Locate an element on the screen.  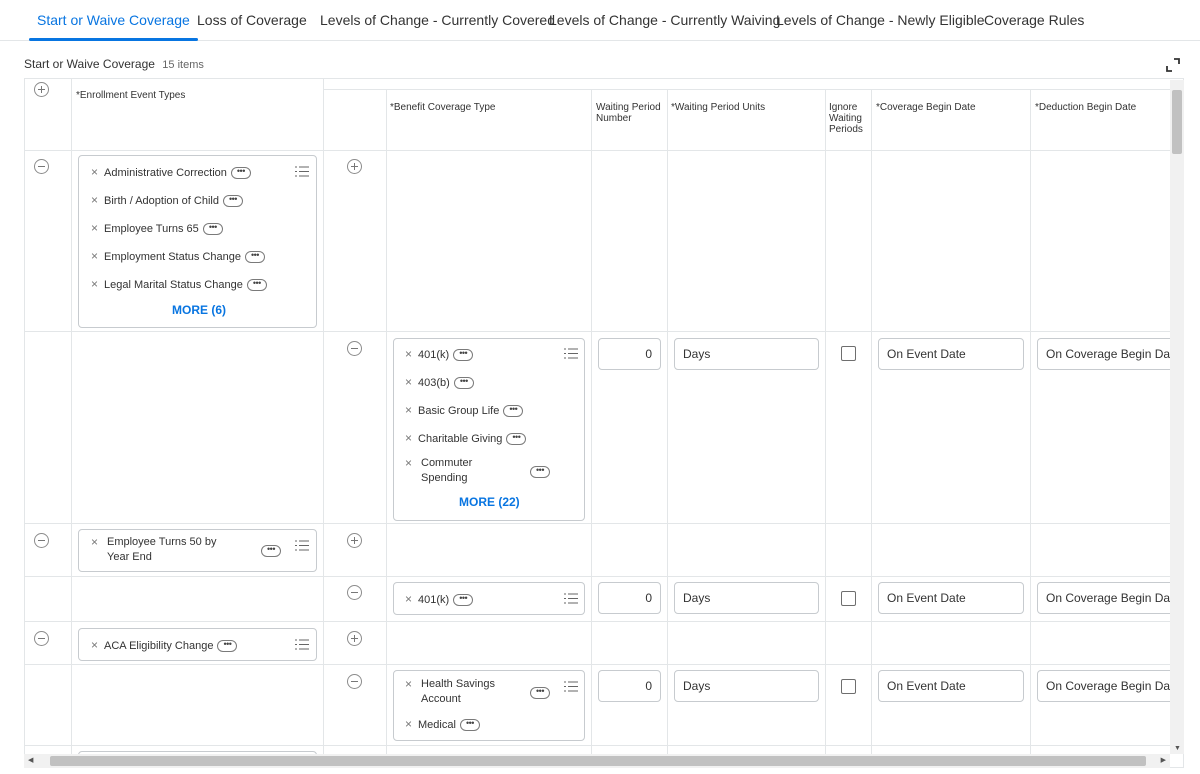
tab-levels-currently-covered: Levels of Change - Currently Covered is located at coordinates (437, 20).